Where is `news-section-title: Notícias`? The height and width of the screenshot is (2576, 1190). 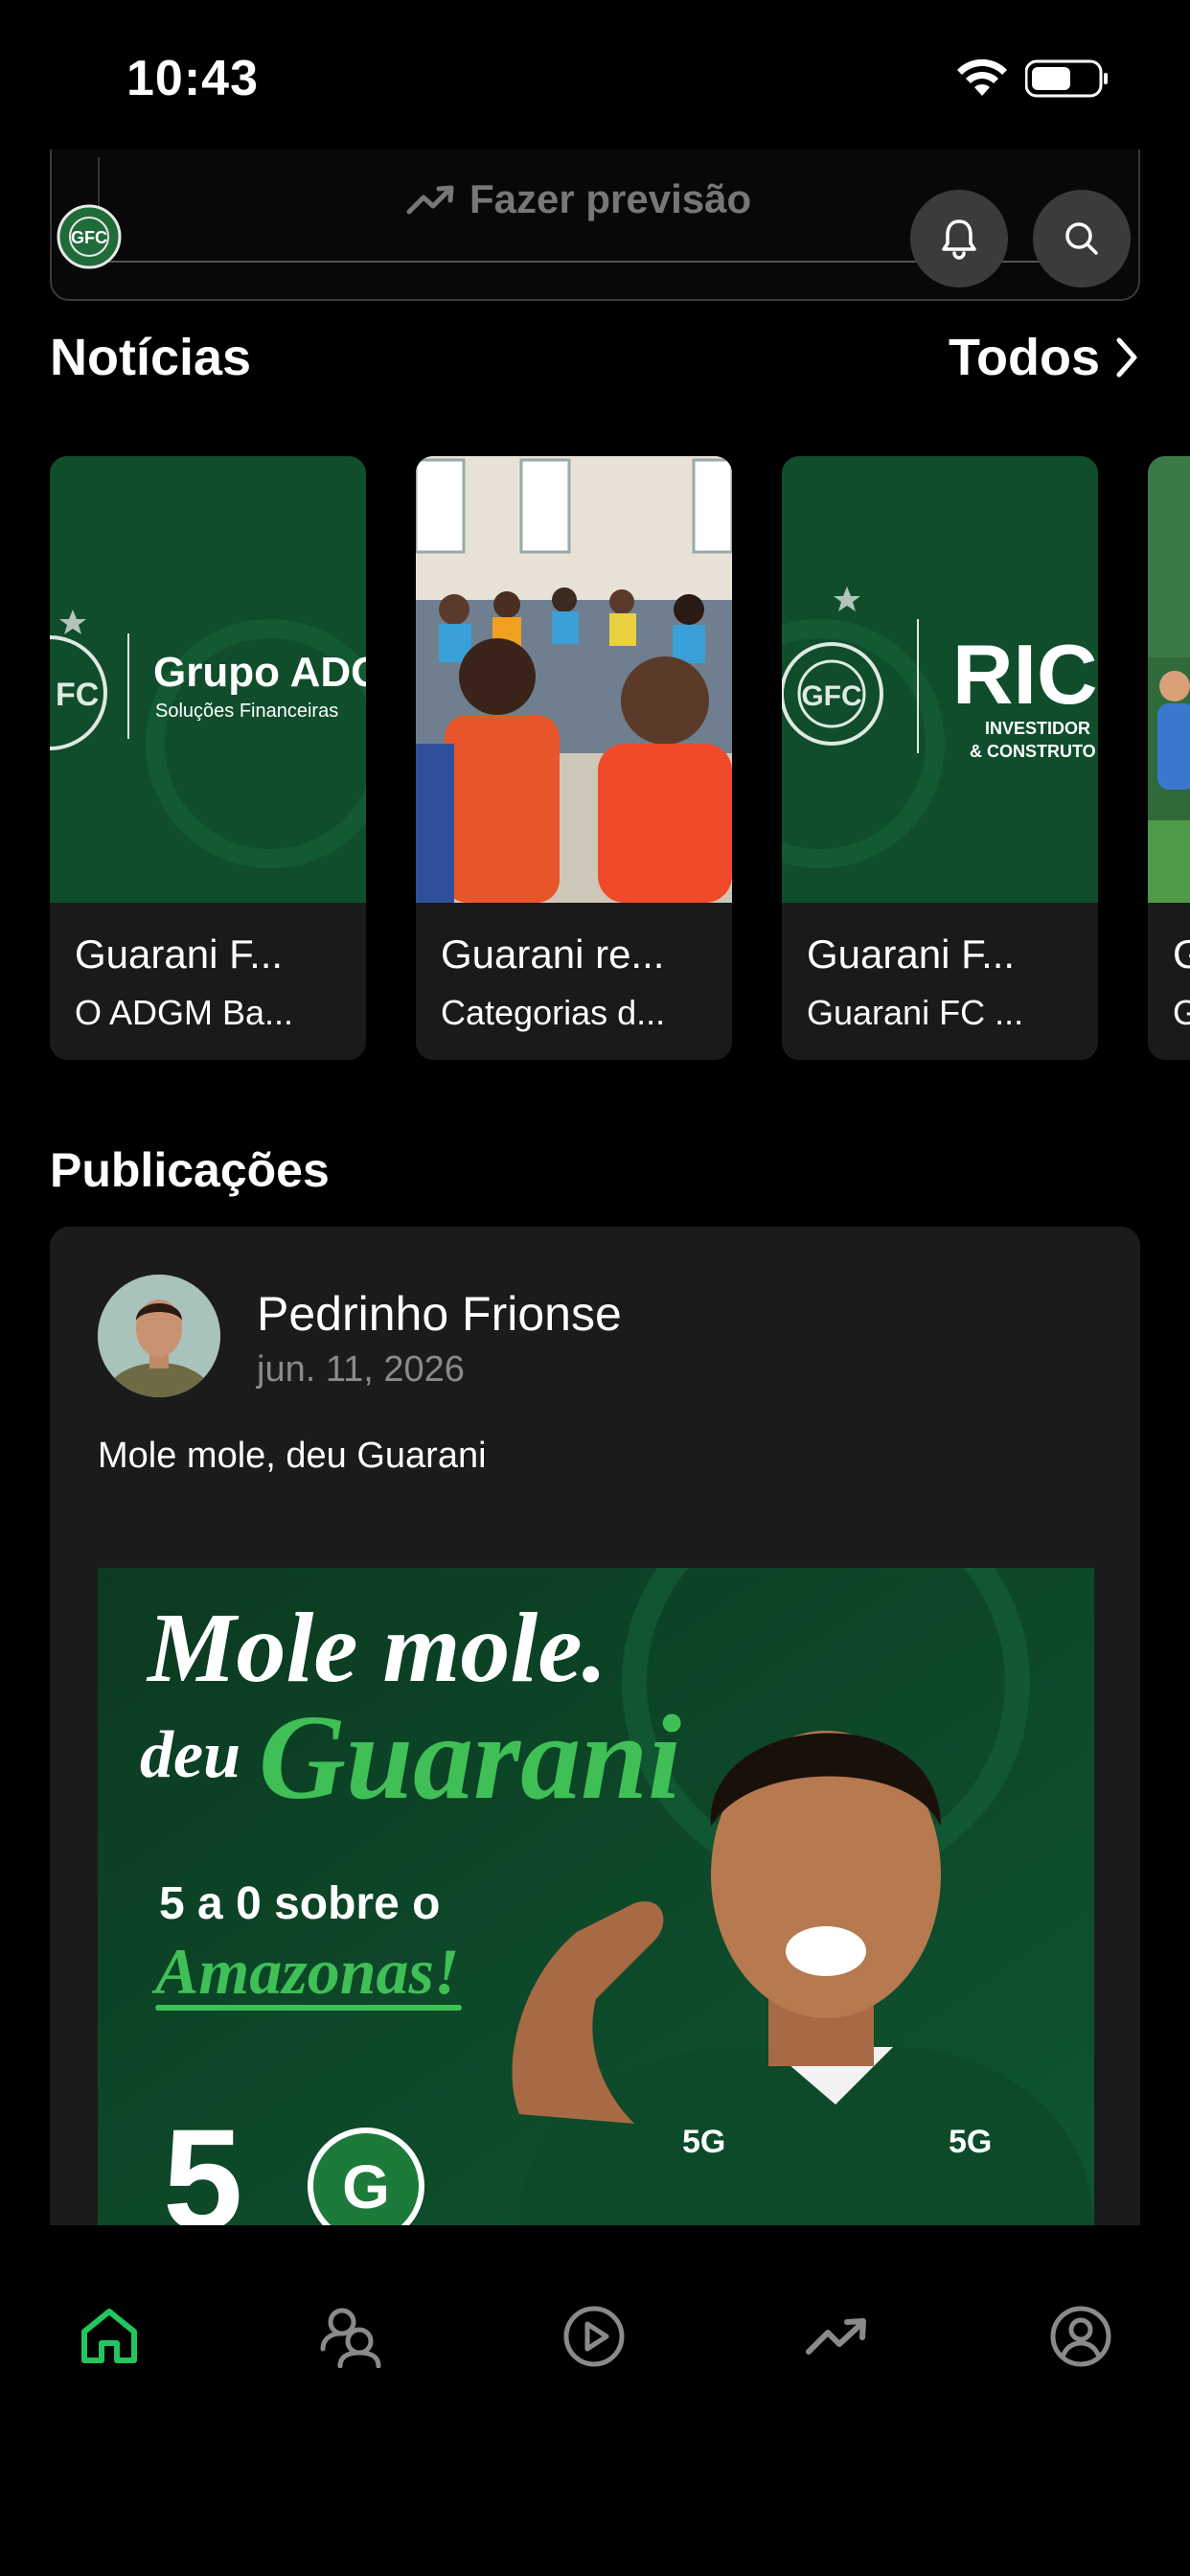 news-section-title: Notícias is located at coordinates (151, 357).